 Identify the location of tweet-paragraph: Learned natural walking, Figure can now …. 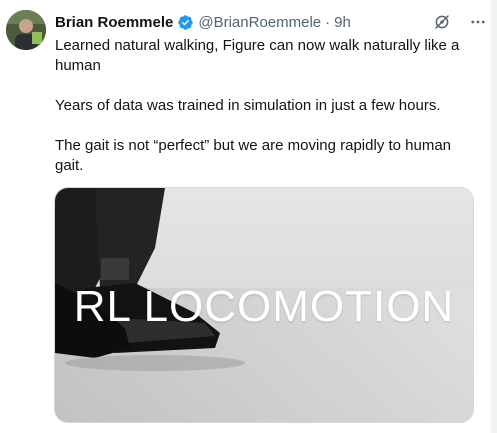
(257, 55).